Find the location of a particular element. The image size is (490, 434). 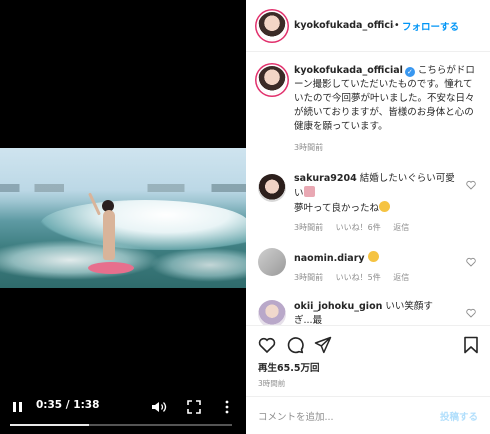

smile-emoji-icon is located at coordinates (373, 256).